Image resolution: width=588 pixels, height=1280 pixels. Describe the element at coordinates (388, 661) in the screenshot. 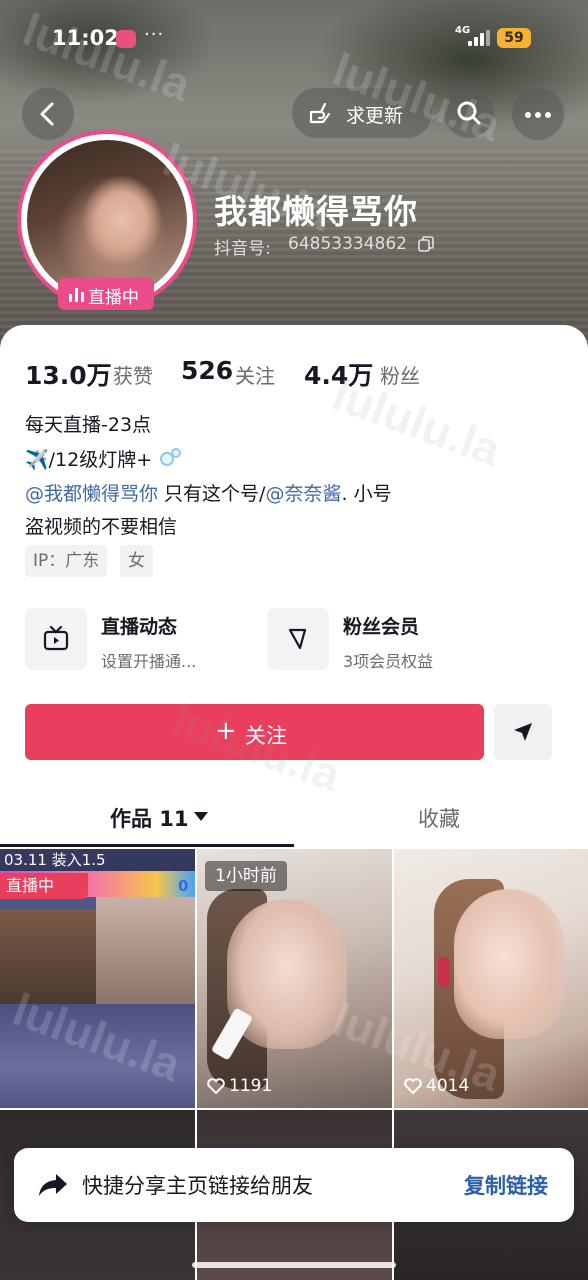

I see `fan-member-subtitle: 3项会员权益` at that location.